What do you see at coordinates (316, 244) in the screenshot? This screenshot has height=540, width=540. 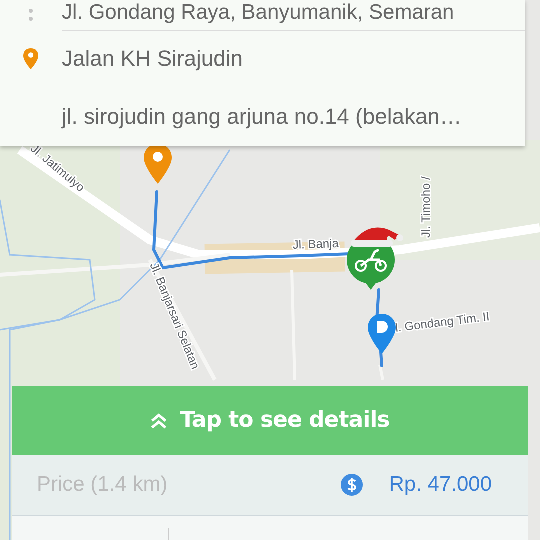 I see `road-label: Jl. Banja` at bounding box center [316, 244].